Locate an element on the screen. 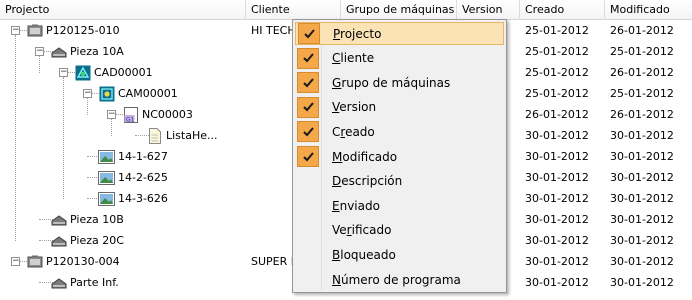  column-header-creado: Creado is located at coordinates (562, 10).